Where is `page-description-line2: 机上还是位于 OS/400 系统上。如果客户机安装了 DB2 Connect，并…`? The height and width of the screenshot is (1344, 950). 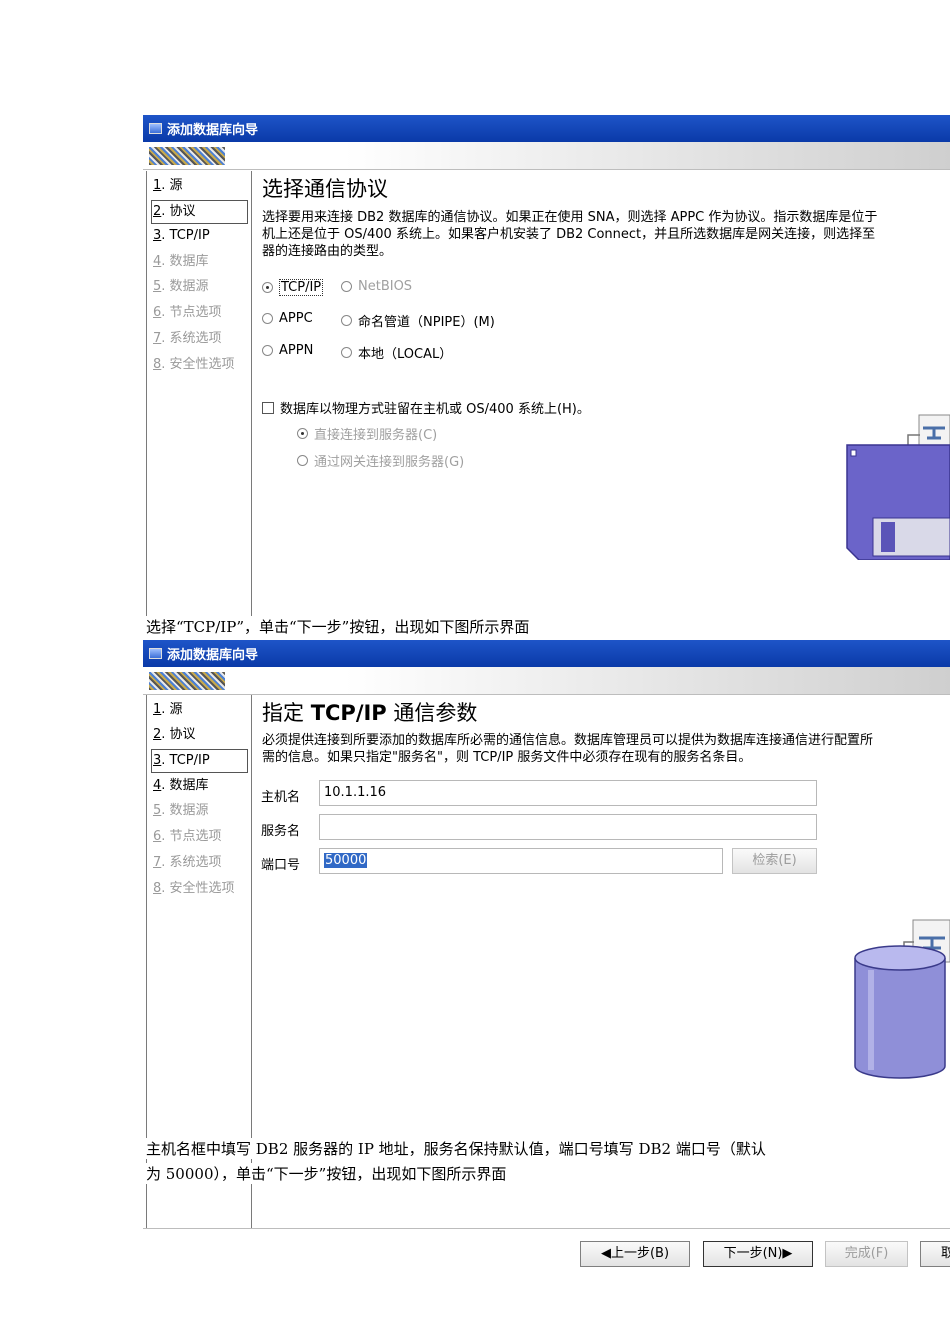 page-description-line2: 机上还是位于 OS/400 系统上。如果客户机安装了 DB2 Connect，并… is located at coordinates (569, 234).